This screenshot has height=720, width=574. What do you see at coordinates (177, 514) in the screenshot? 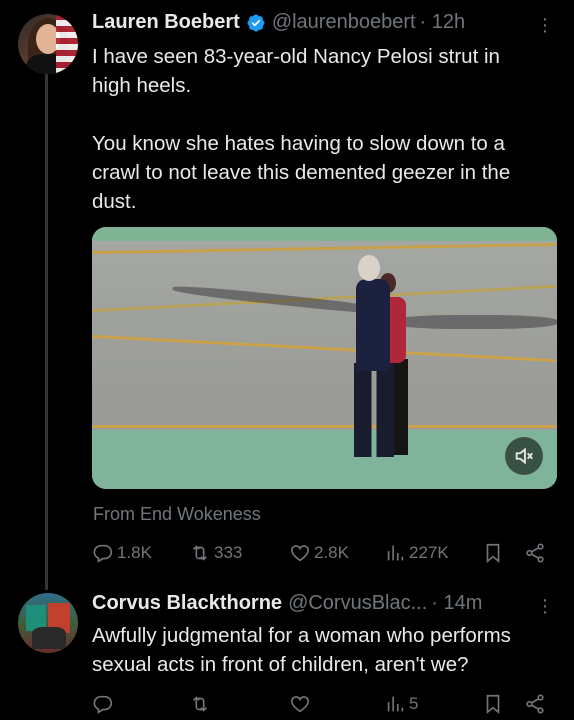
I see `media-source-attribution: From End Wokeness` at bounding box center [177, 514].